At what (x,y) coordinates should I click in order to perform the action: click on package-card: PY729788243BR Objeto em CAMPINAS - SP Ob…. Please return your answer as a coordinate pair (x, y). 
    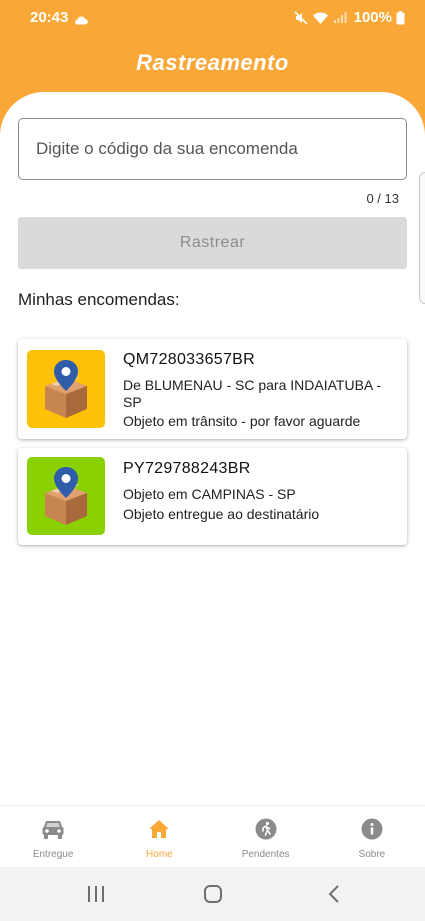
    Looking at the image, I should click on (212, 496).